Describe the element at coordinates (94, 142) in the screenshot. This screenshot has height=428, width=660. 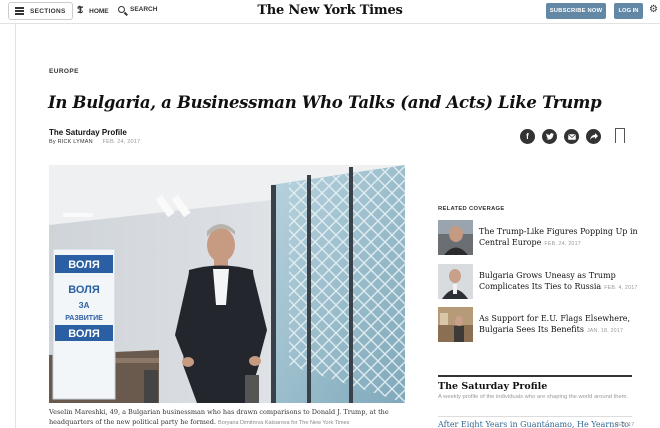
I see `byline: By RICK LYMAN FEB. 24, 2017` at that location.